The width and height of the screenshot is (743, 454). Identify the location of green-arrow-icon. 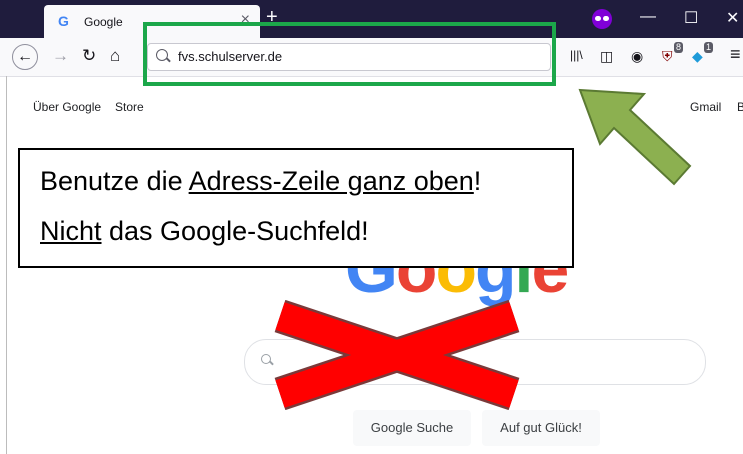
(635, 137).